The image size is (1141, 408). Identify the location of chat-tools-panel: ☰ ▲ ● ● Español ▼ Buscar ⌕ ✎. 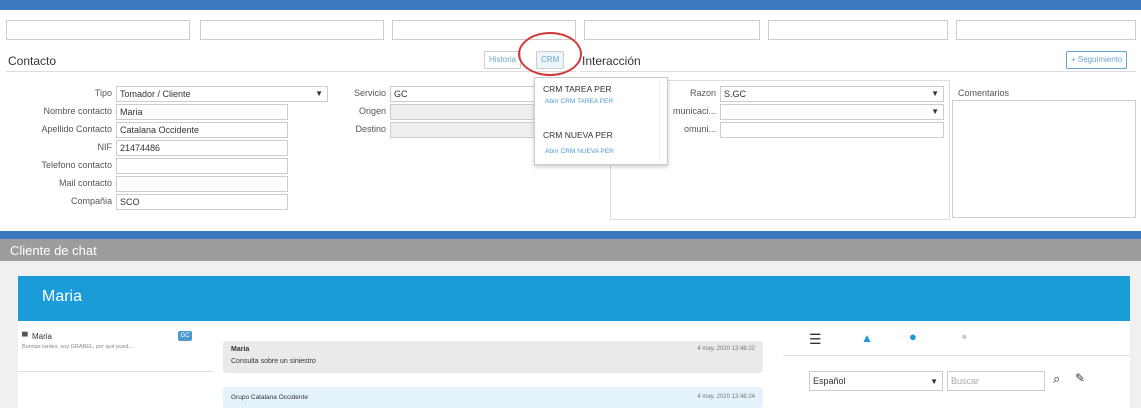
(956, 364).